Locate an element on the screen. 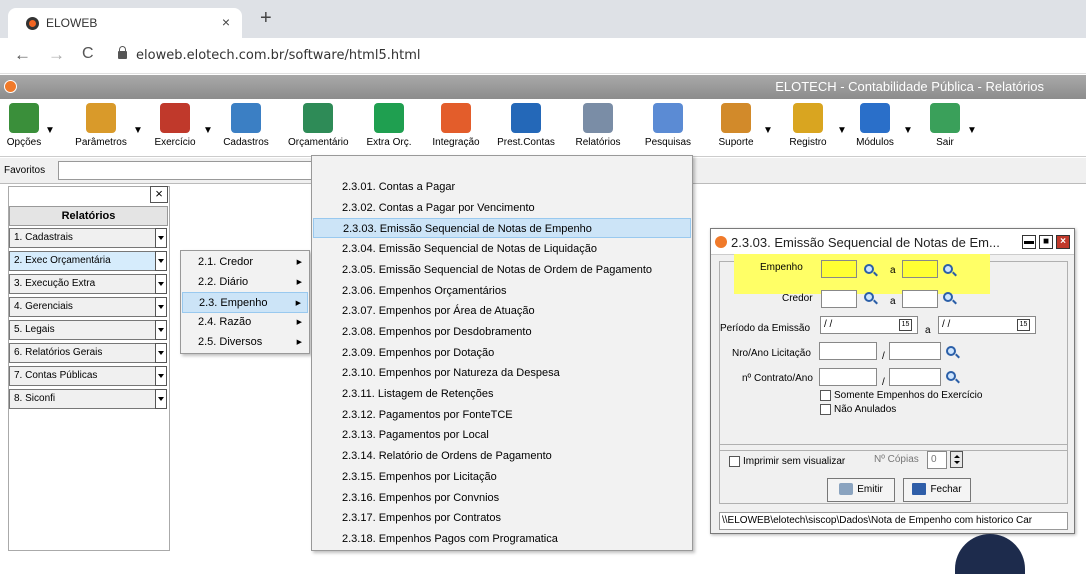 The height and width of the screenshot is (574, 1086). menu-item-12: 2.3.12. Pagamentos por FonteTCE is located at coordinates (502, 415).